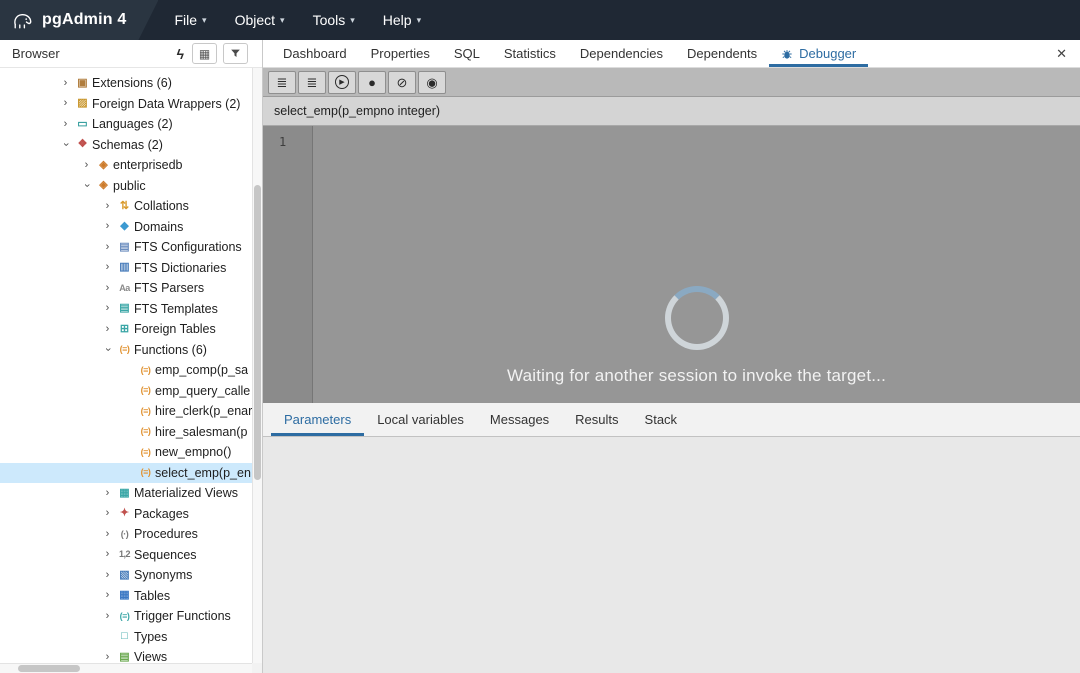 This screenshot has width=1080, height=673. I want to click on tab-messages: Messages, so click(519, 419).